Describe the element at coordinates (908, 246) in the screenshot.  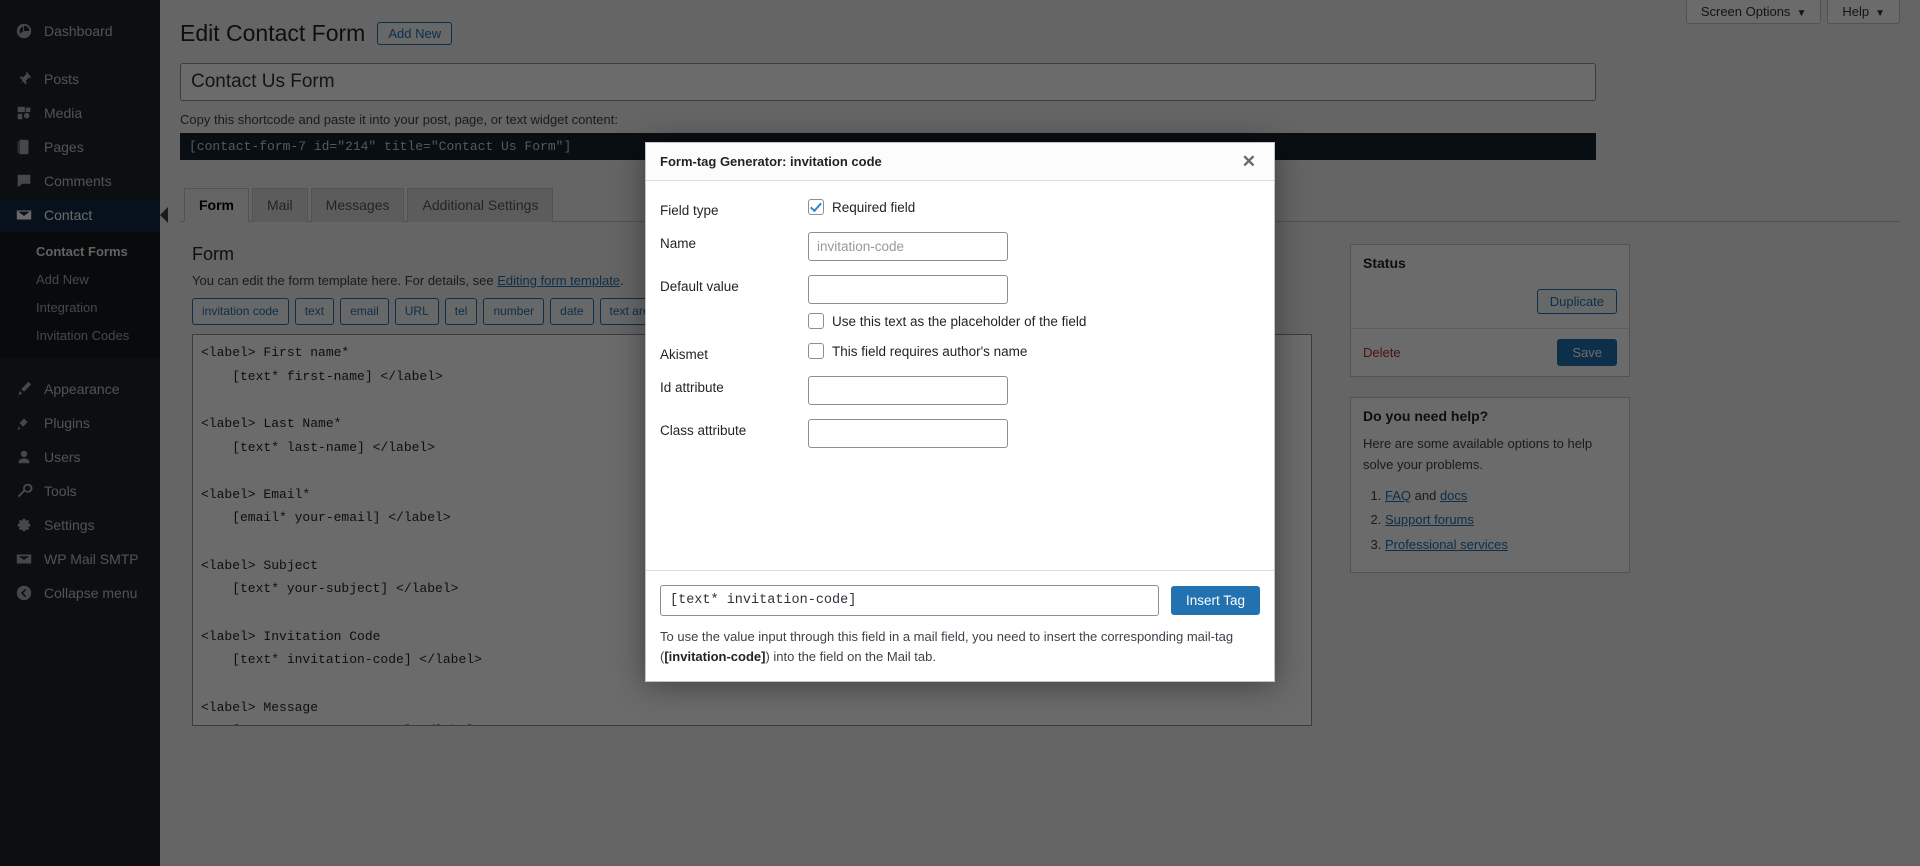
I see `name-input` at that location.